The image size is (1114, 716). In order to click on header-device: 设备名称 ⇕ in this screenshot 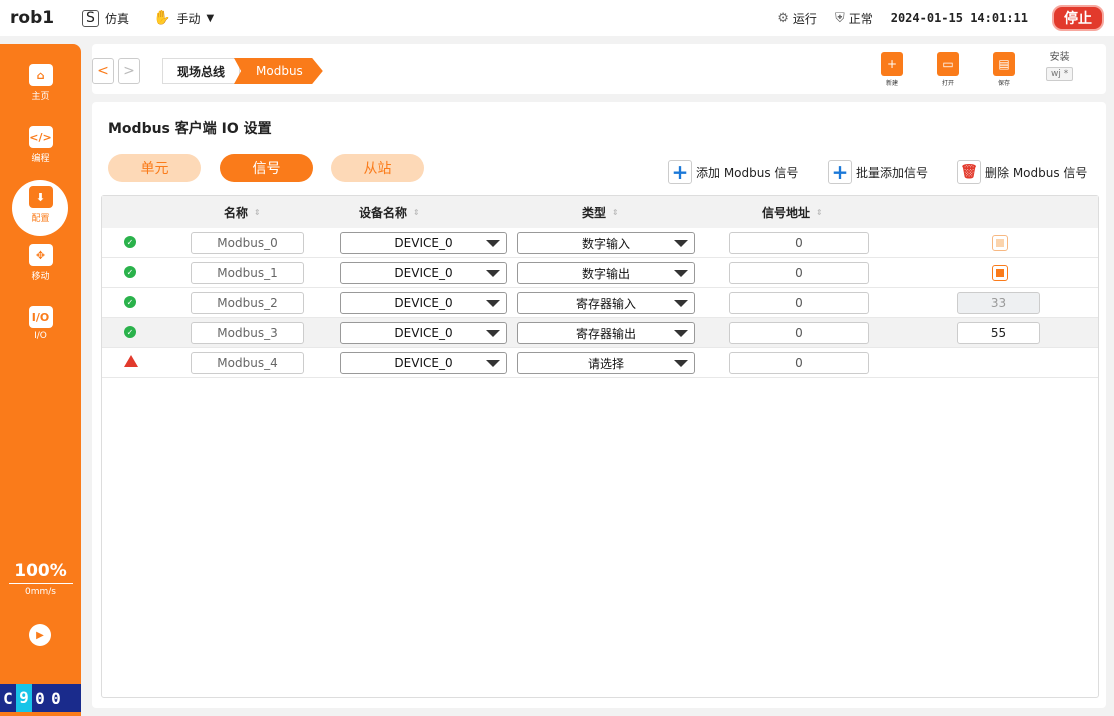, I will do `click(389, 212)`.